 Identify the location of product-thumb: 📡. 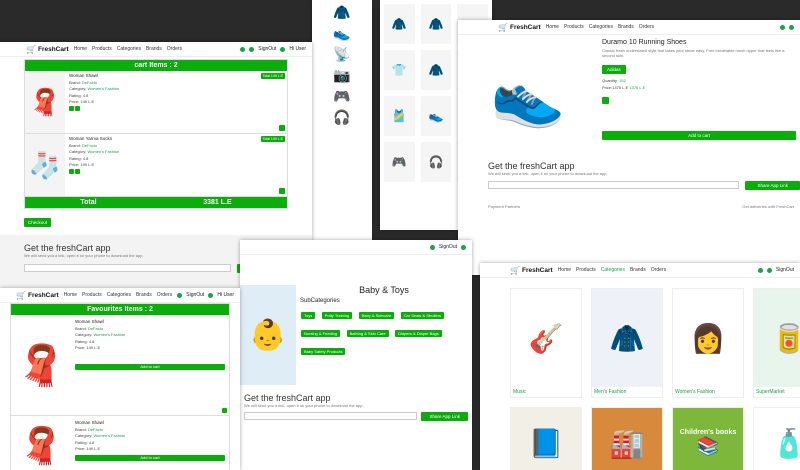
(341, 54).